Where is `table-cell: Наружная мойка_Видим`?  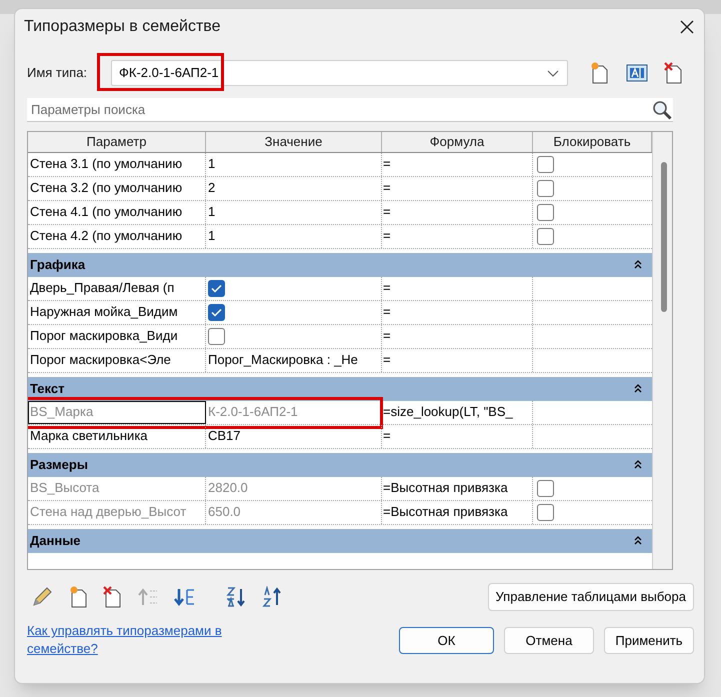
table-cell: Наружная мойка_Видим is located at coordinates (117, 312).